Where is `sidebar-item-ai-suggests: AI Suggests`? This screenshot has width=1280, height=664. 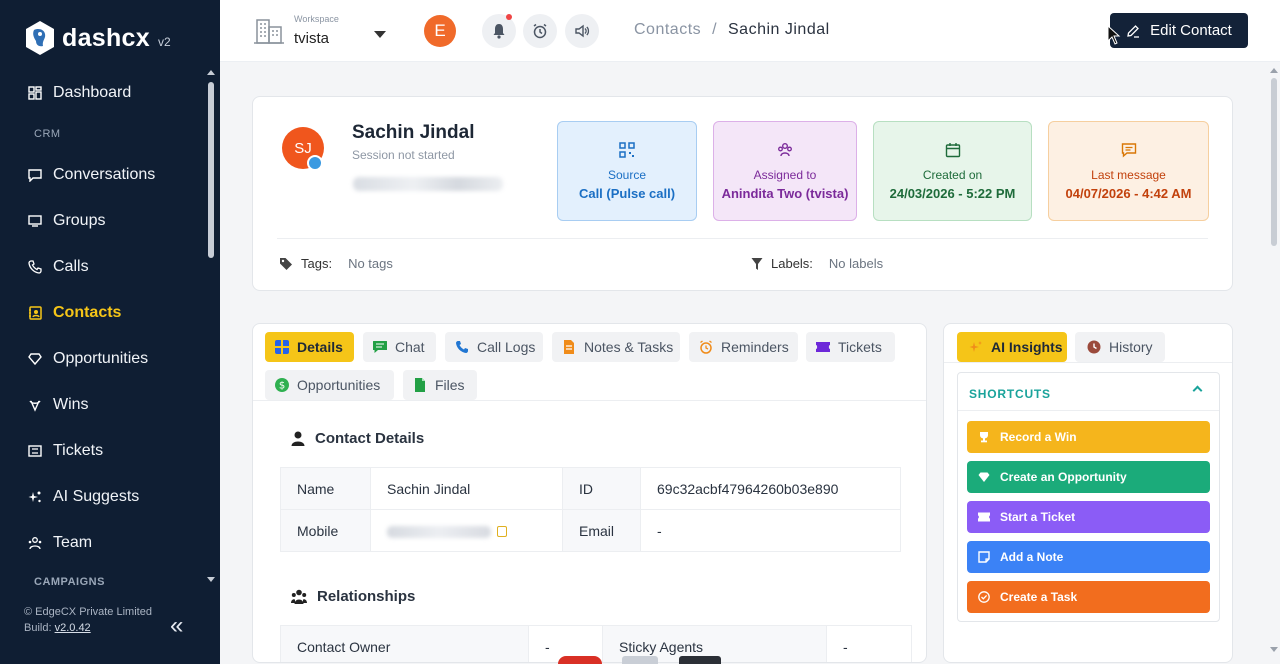
sidebar-item-ai-suggests: AI Suggests is located at coordinates (103, 497).